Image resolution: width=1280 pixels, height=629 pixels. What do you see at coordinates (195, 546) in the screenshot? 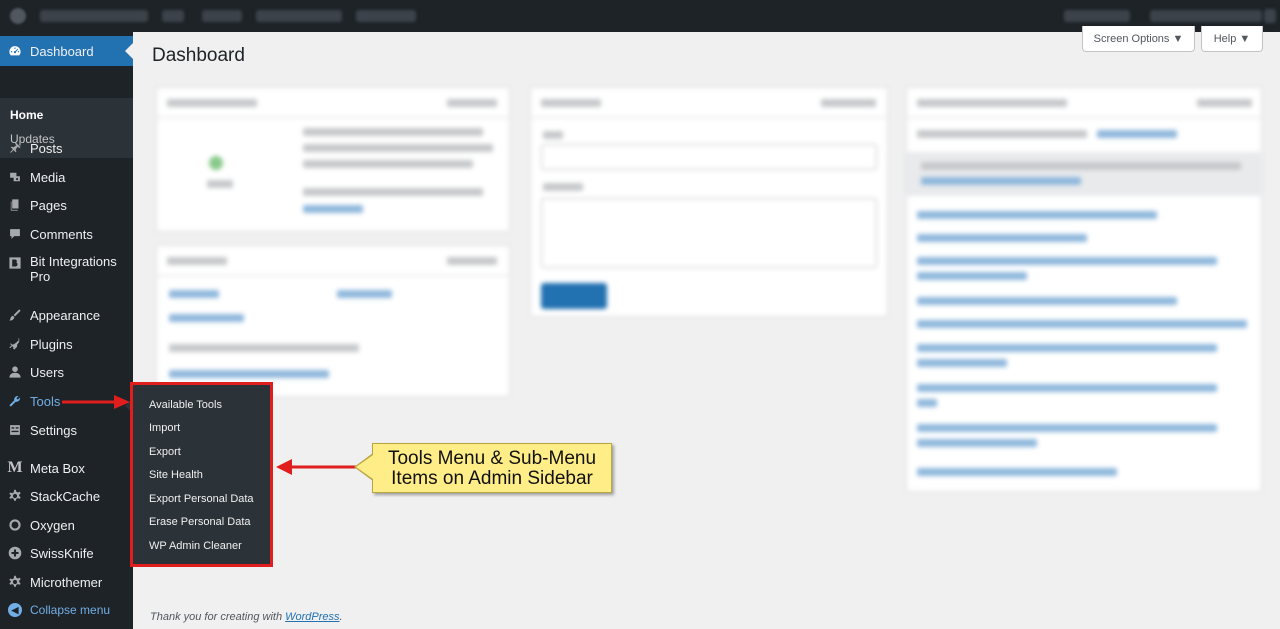
I see `submenu-wp-admin-cleaner: WP Admin Cleaner` at bounding box center [195, 546].